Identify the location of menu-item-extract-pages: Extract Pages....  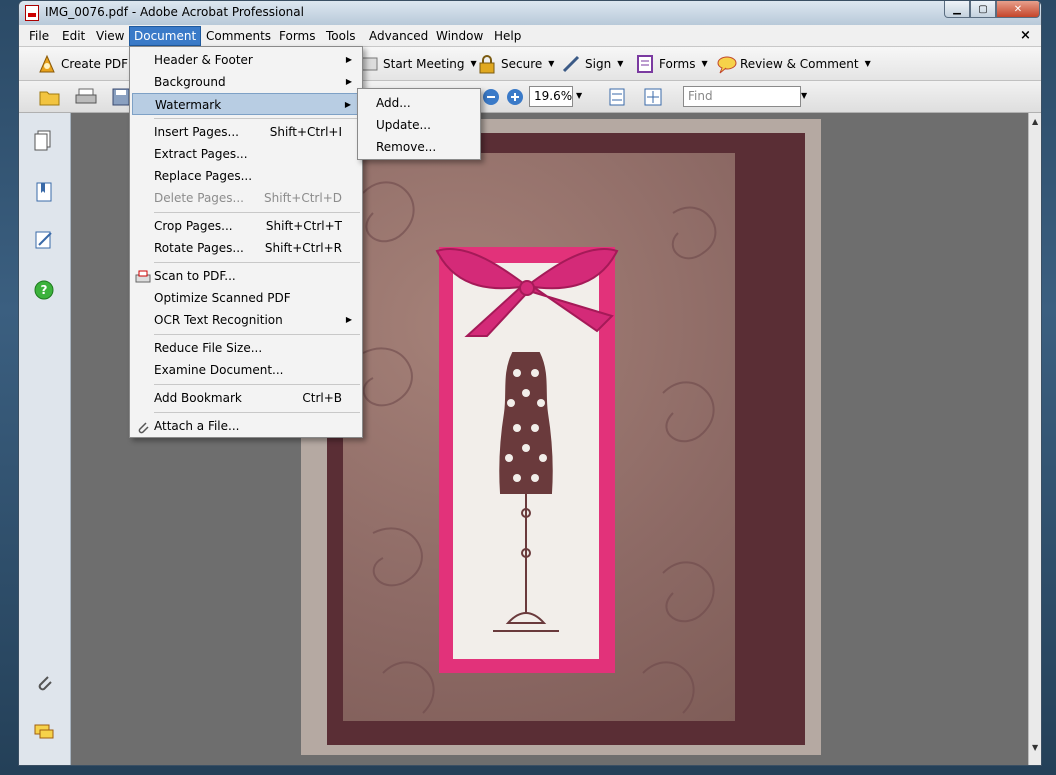
(246, 154).